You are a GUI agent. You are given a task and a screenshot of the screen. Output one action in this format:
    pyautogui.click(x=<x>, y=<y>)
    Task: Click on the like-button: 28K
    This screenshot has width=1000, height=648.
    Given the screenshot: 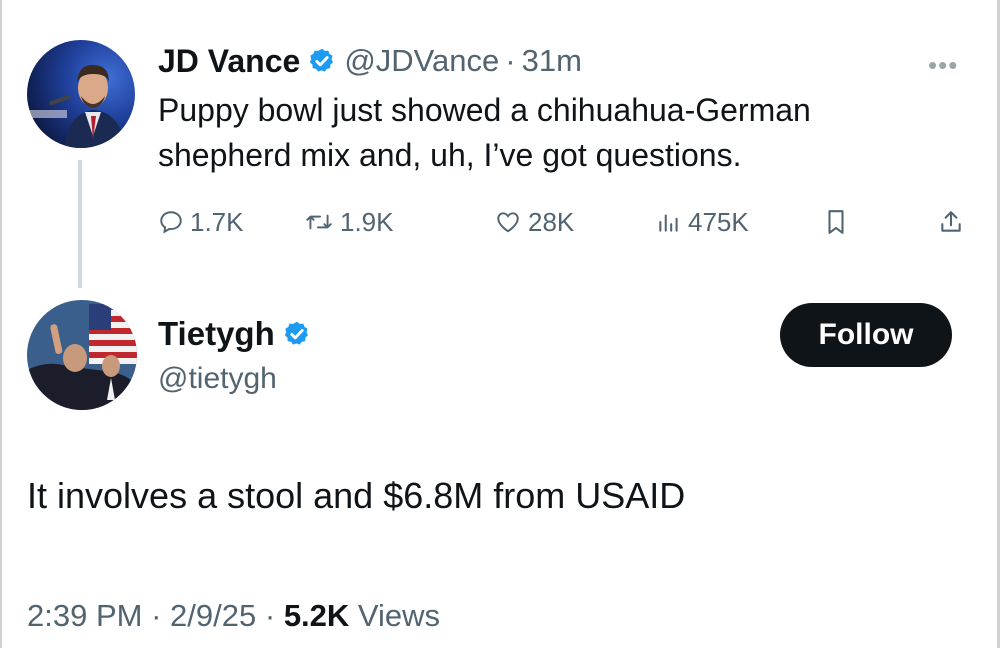 What is the action you would take?
    pyautogui.click(x=534, y=222)
    